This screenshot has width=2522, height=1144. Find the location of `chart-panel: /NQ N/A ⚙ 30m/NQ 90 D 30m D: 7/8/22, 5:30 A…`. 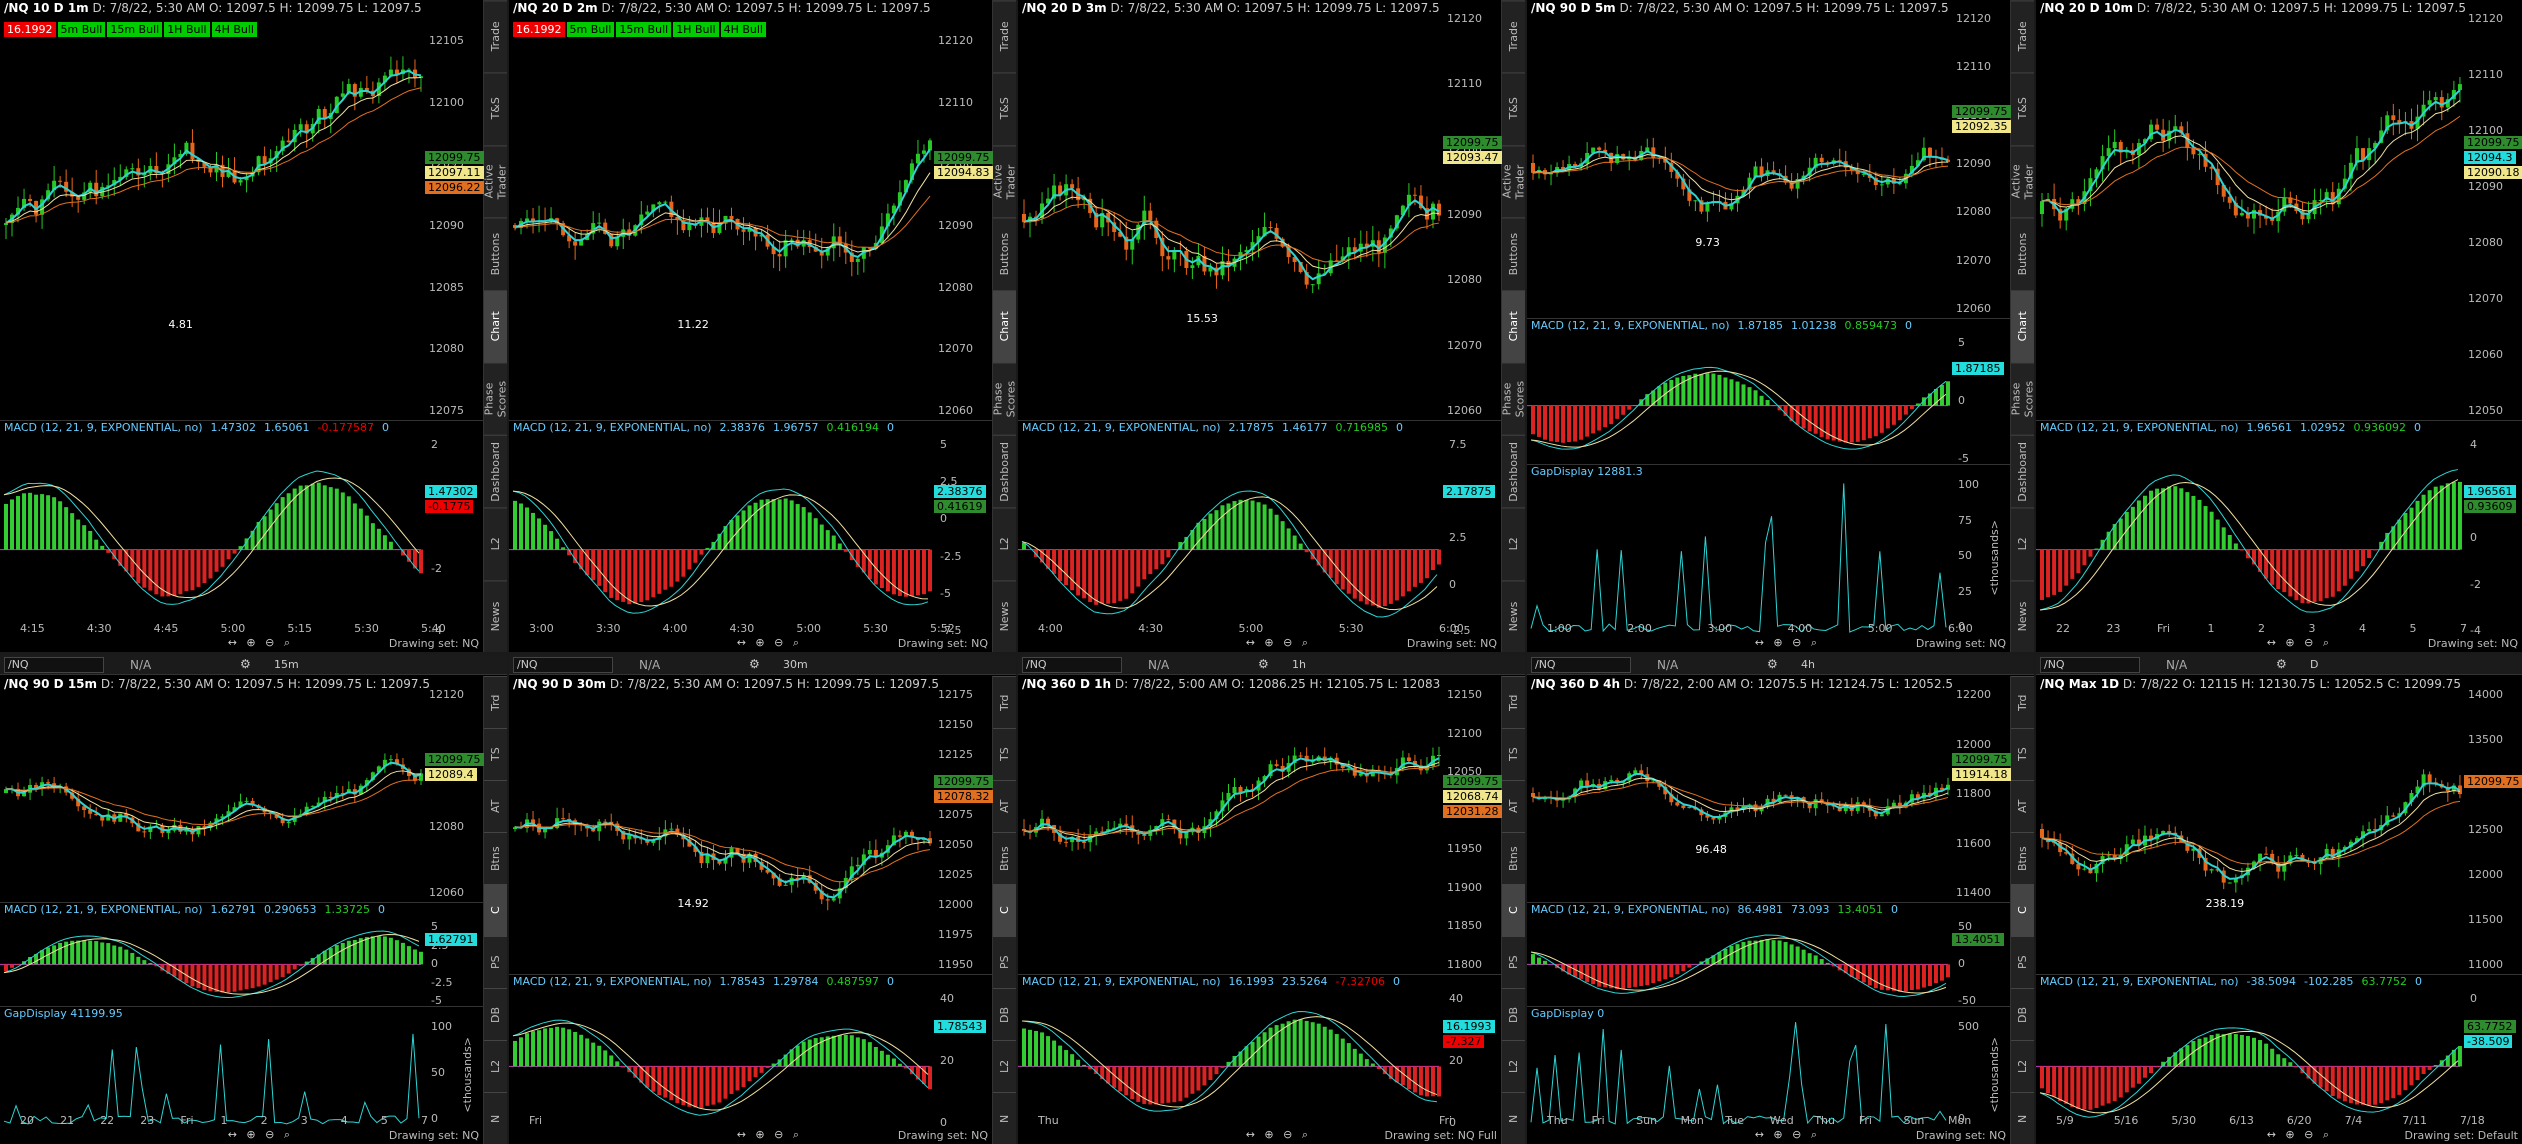

chart-panel: /NQ N/A ⚙ 30m/NQ 90 D 30m D: 7/8/22, 5:30 A… is located at coordinates (762, 899).